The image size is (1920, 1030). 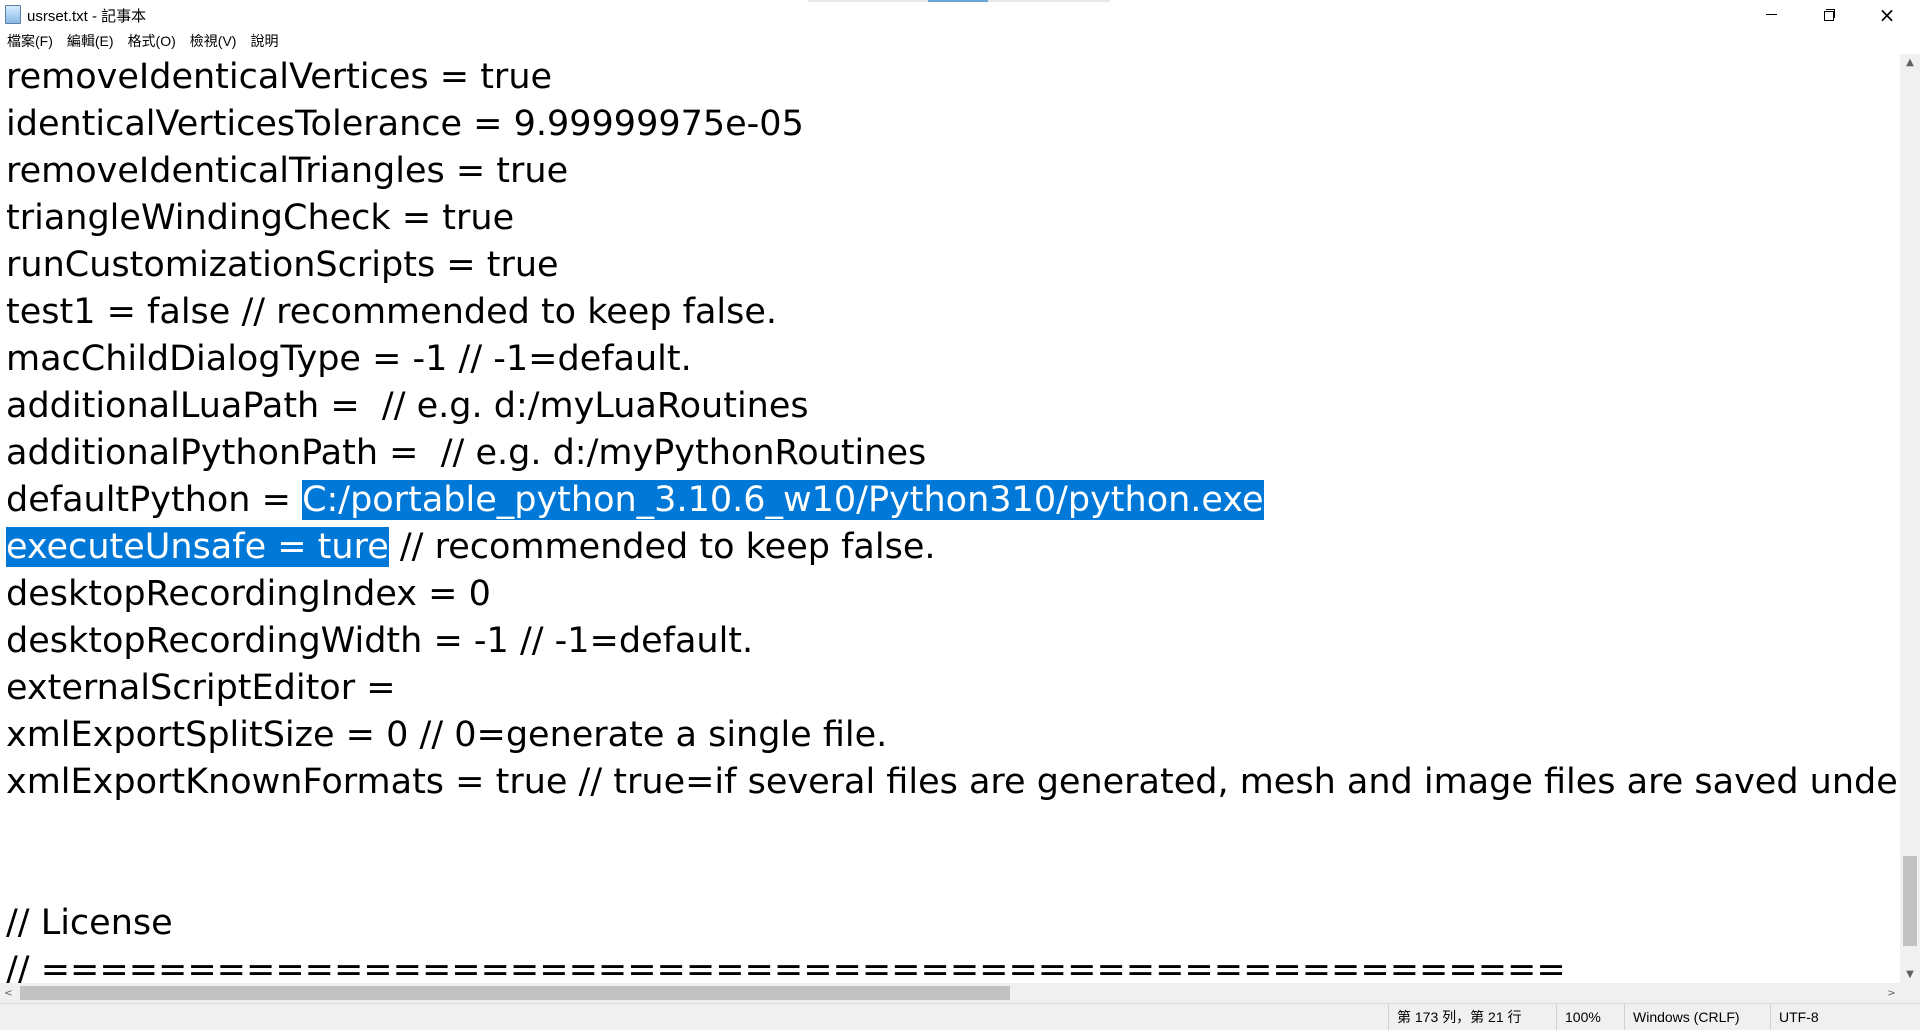 What do you see at coordinates (90, 41) in the screenshot?
I see `menu-edit: 編輯(E)` at bounding box center [90, 41].